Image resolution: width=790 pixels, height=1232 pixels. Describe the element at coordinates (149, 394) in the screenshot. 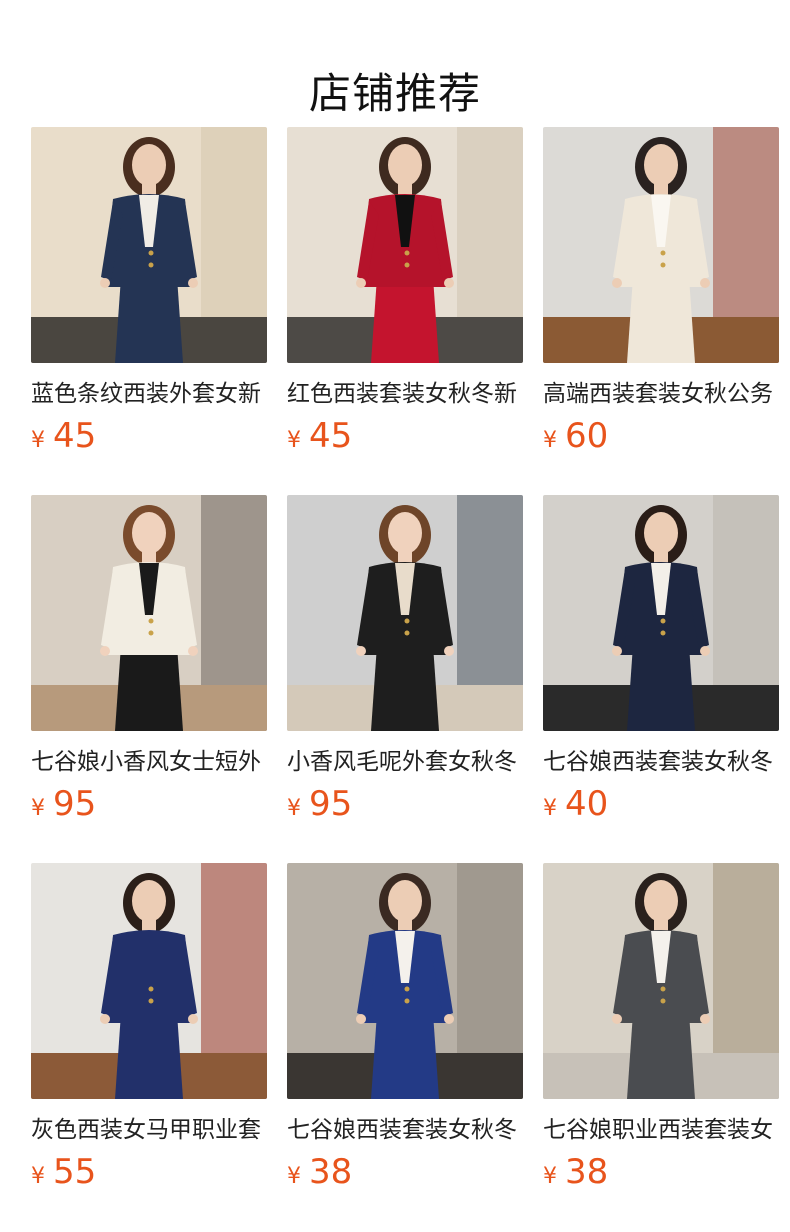

I see `product-name: 蓝色条纹西装外套女新` at that location.